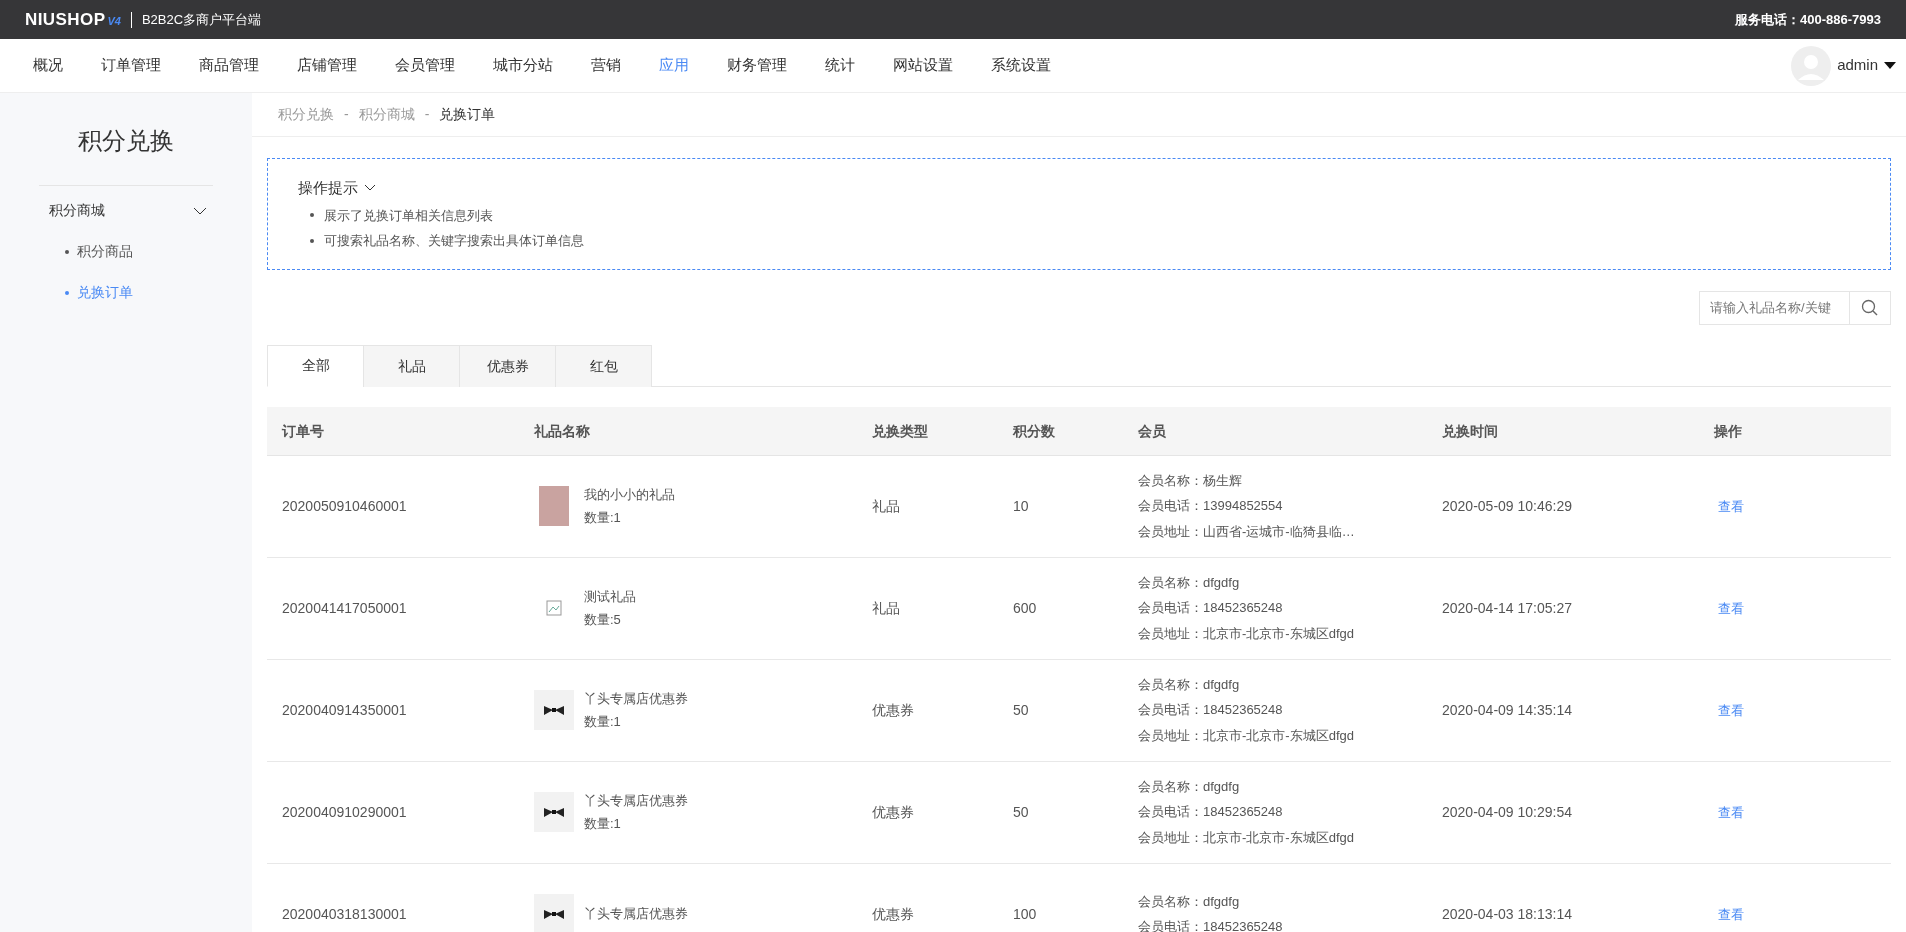 The image size is (1906, 932). I want to click on exchange-time: 2020-04-14 17:05:27, so click(1507, 607).